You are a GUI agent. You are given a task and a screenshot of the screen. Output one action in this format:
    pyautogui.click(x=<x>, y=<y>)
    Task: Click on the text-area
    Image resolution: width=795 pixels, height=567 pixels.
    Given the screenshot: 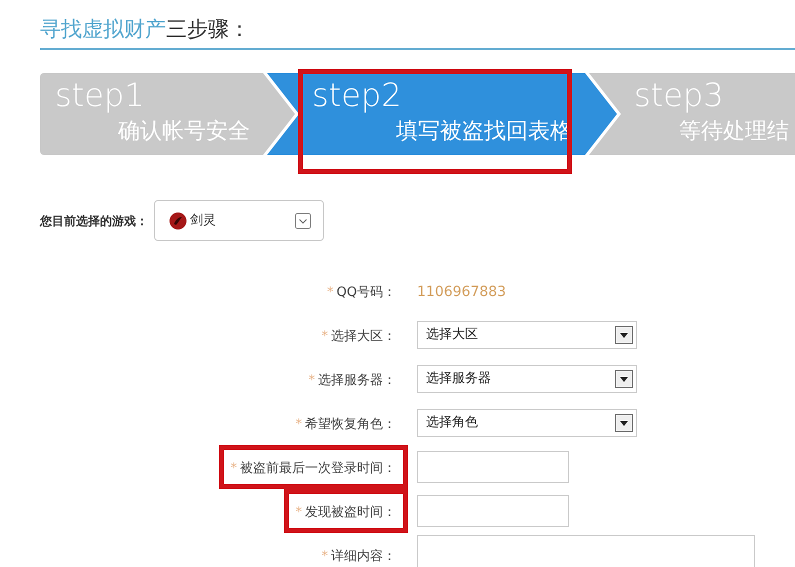 What is the action you would take?
    pyautogui.click(x=586, y=551)
    